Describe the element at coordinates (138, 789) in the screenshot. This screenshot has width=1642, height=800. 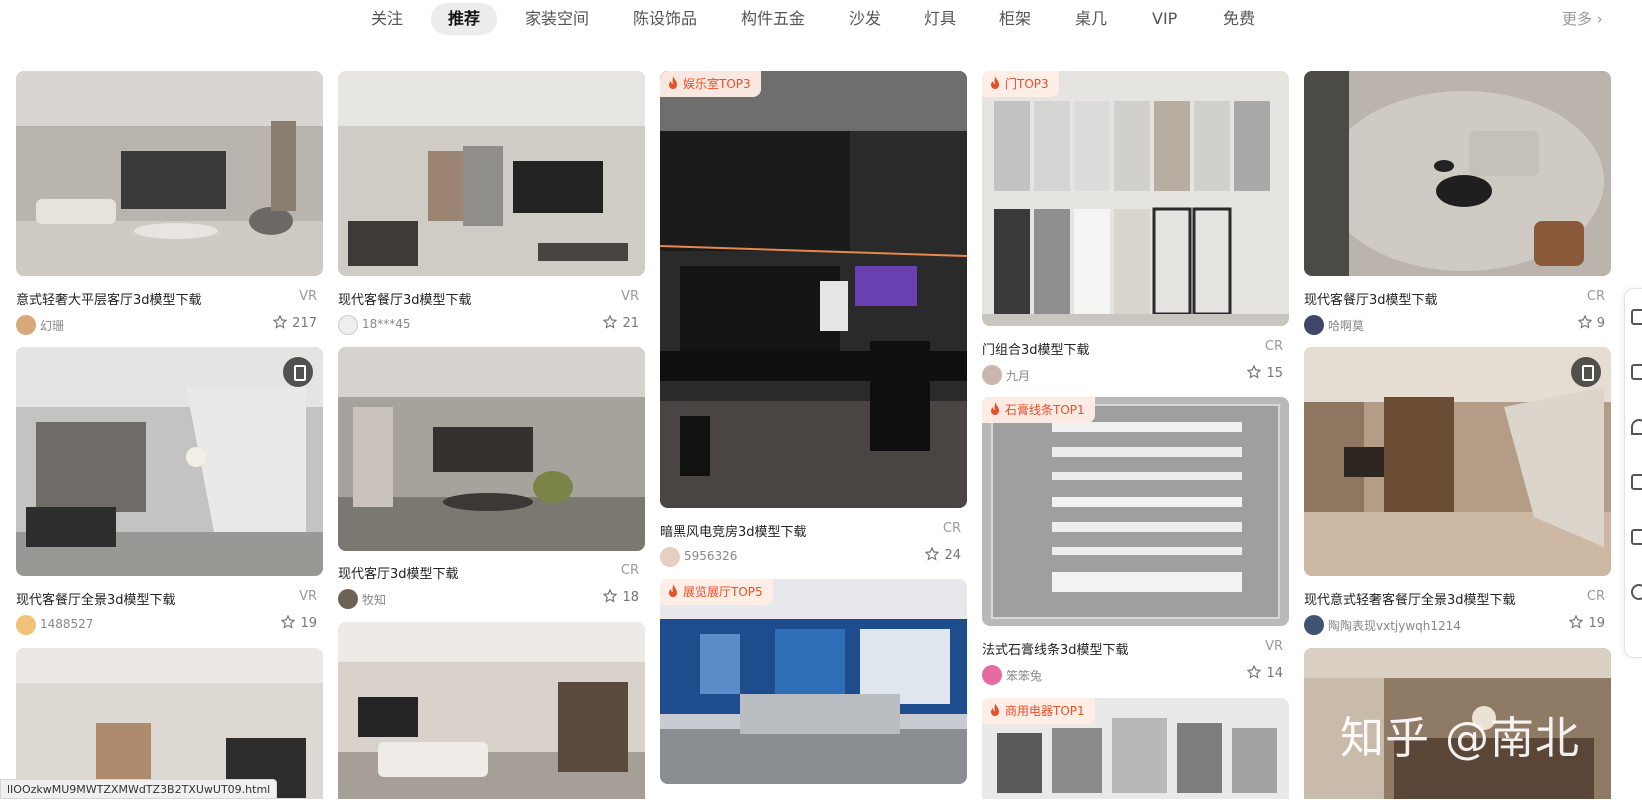
I see `status-url: lIOOzkwMU9MWTZXMWdTZ3B2TXUwUT09.html` at that location.